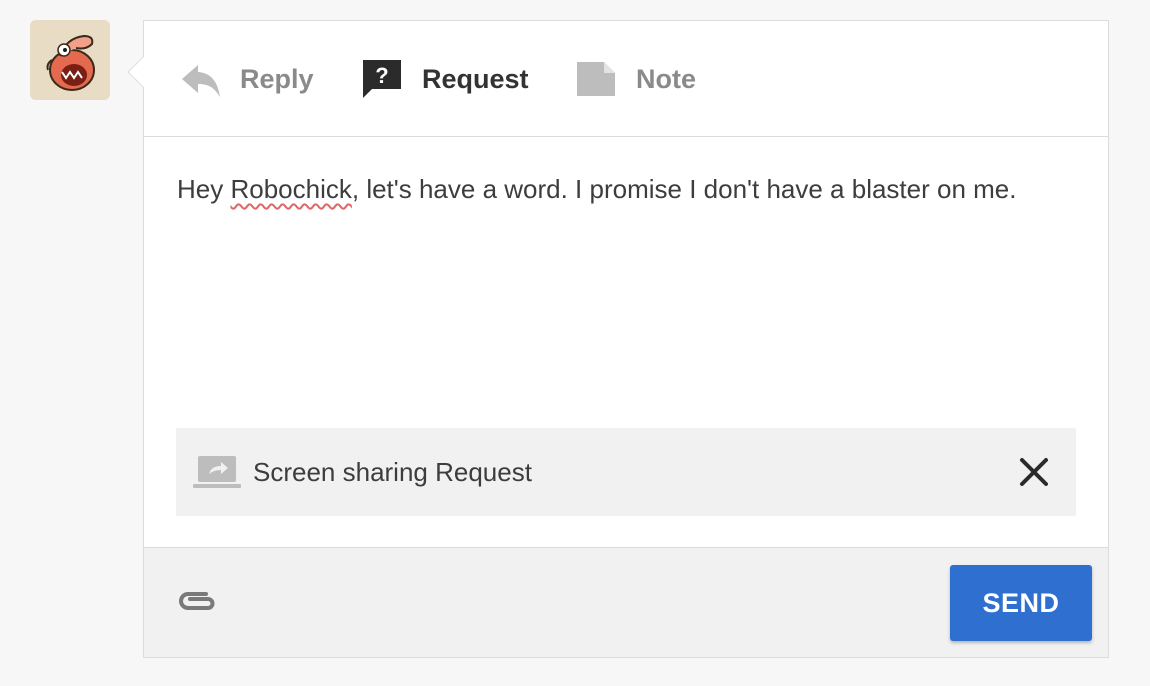 The image size is (1150, 686). What do you see at coordinates (635, 79) in the screenshot?
I see `tab-note: Note` at bounding box center [635, 79].